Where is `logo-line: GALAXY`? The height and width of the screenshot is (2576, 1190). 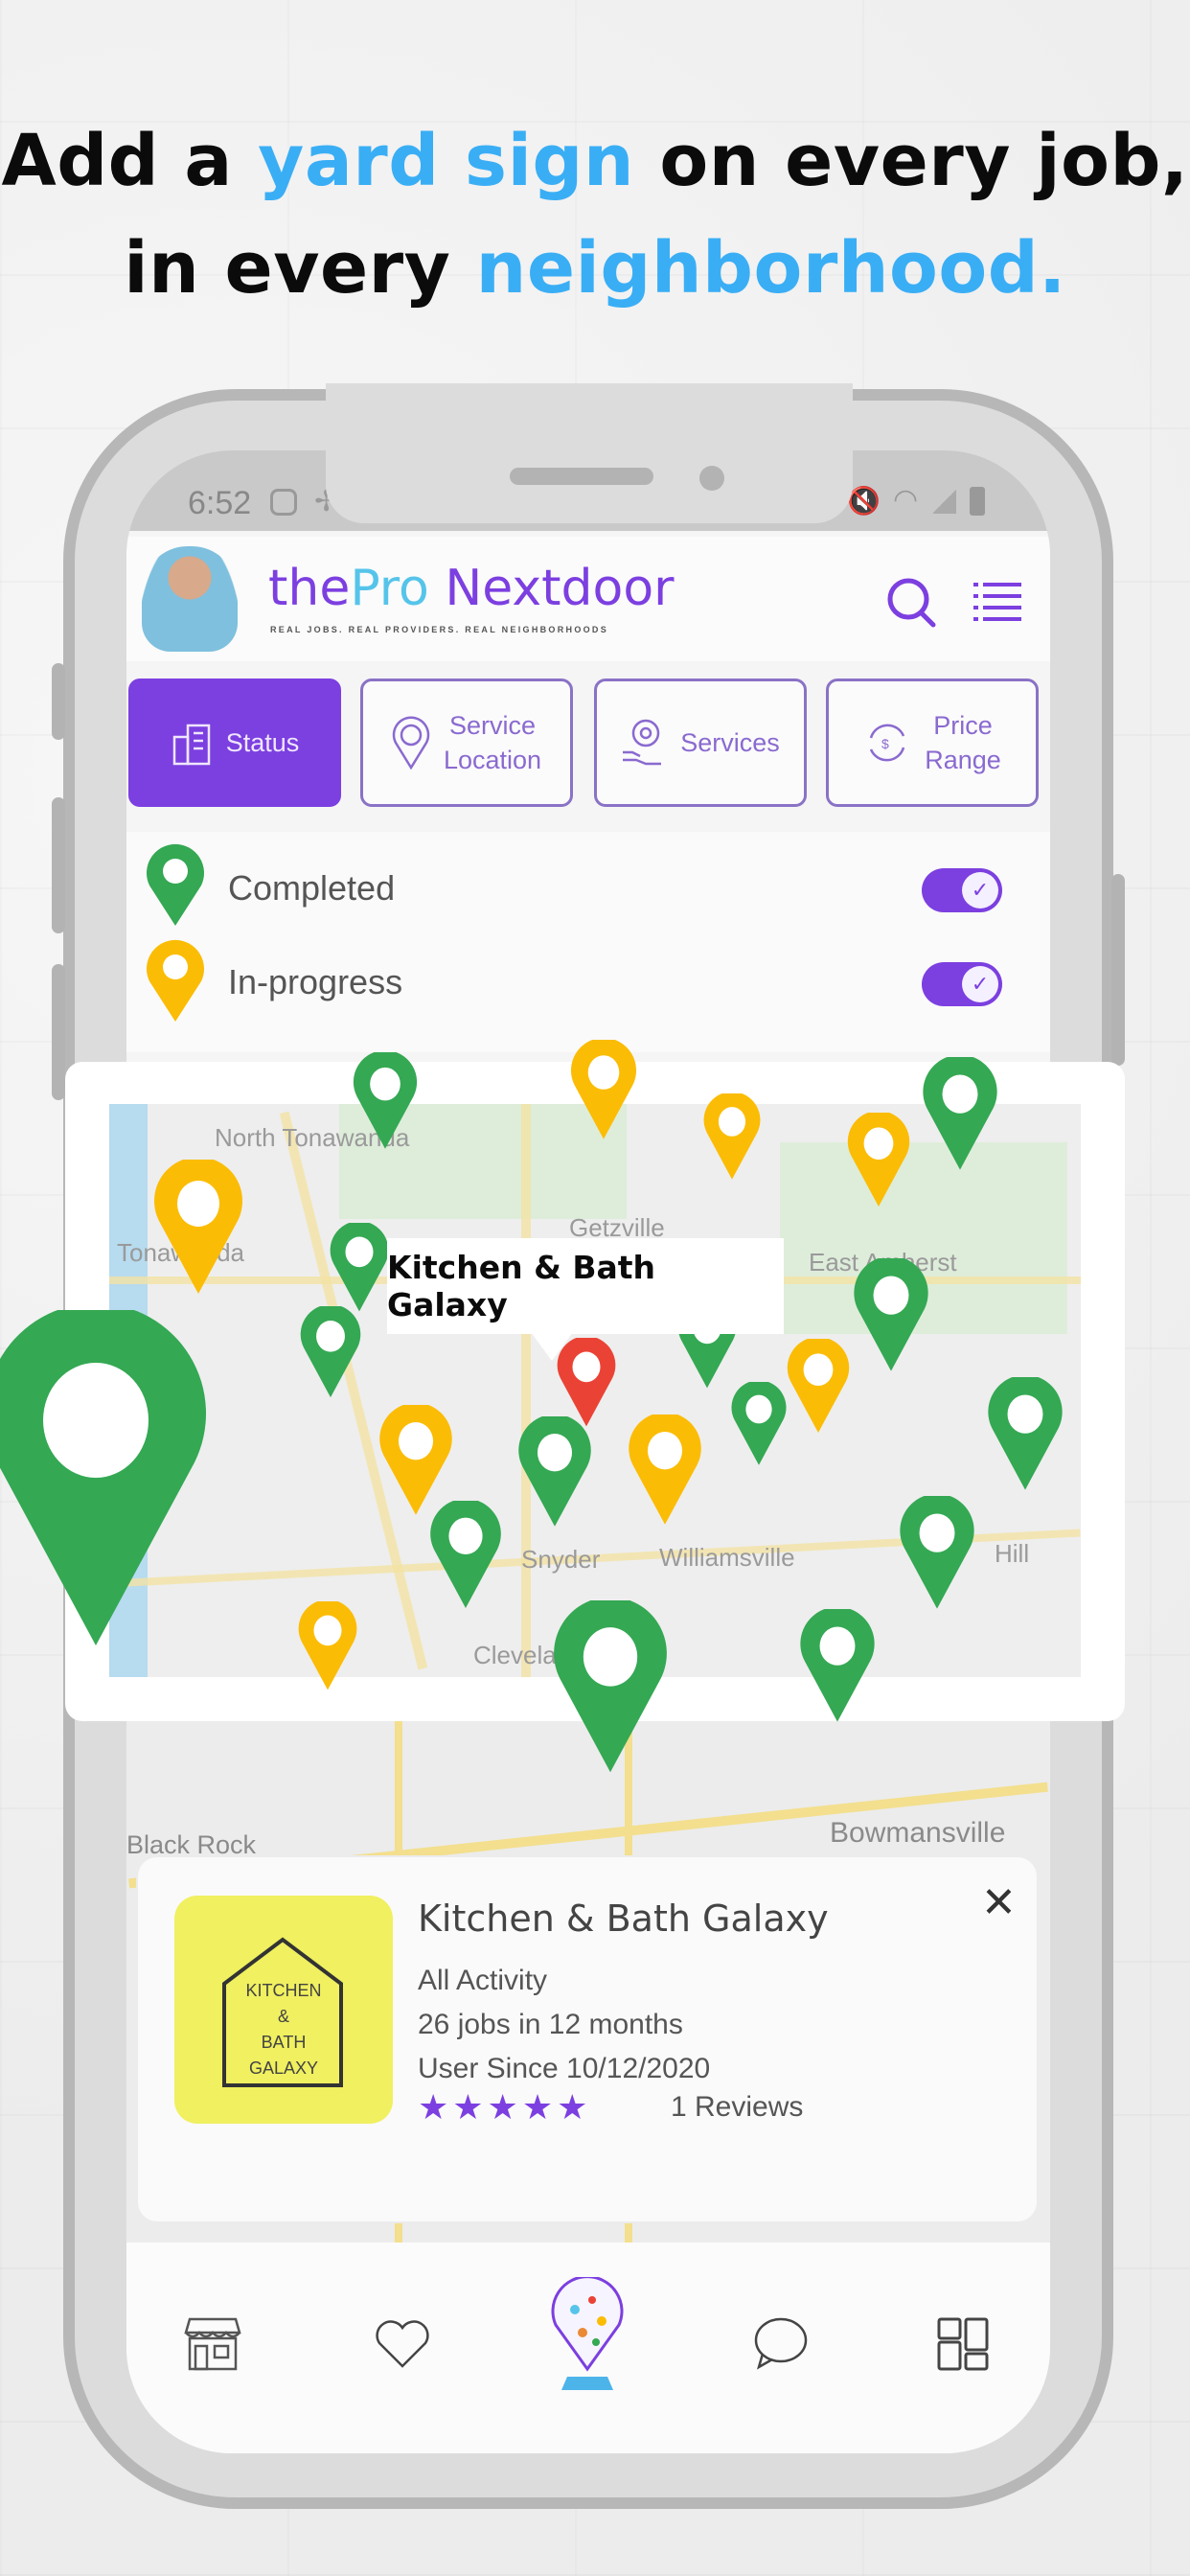 logo-line: GALAXY is located at coordinates (284, 2068).